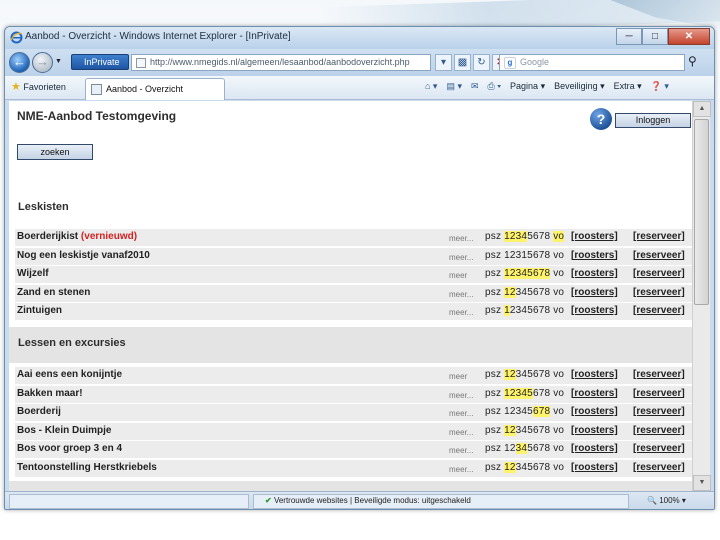  What do you see at coordinates (601, 119) in the screenshot?
I see `help-icon: ?` at bounding box center [601, 119].